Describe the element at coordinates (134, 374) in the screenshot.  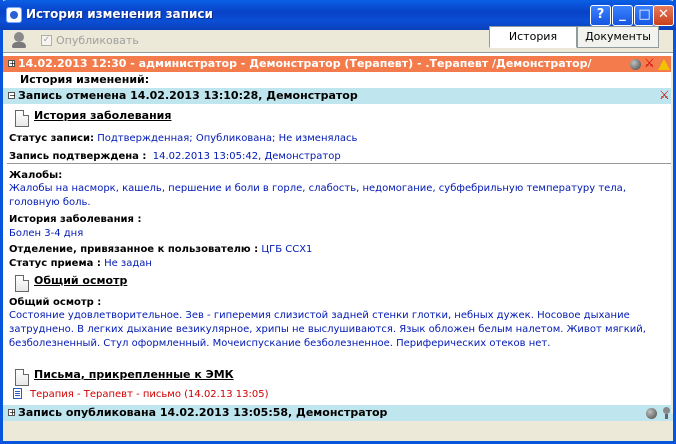
I see `section-title-letters: Письма, прикрепленные к ЭМК` at that location.